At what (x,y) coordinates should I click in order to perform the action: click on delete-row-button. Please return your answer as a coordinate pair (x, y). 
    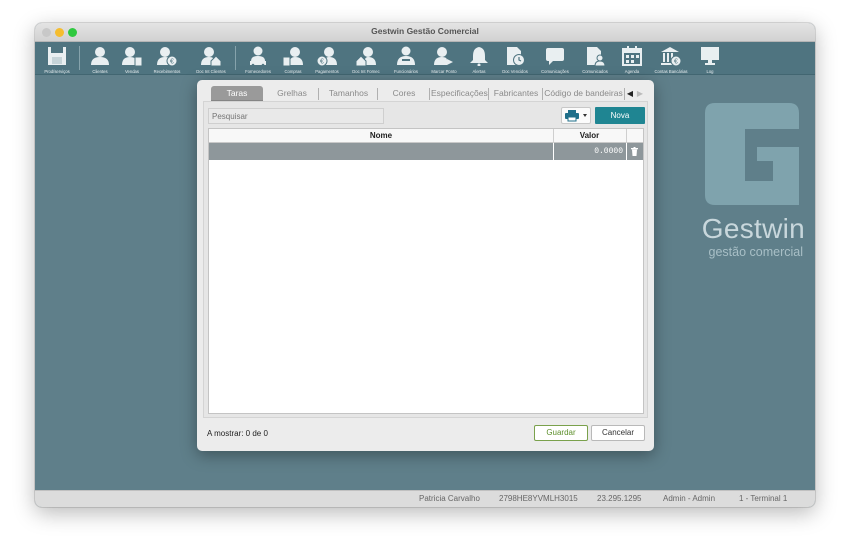
    Looking at the image, I should click on (634, 151).